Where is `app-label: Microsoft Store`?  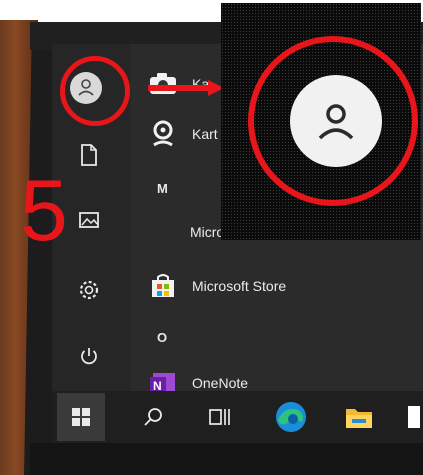 app-label: Microsoft Store is located at coordinates (239, 286).